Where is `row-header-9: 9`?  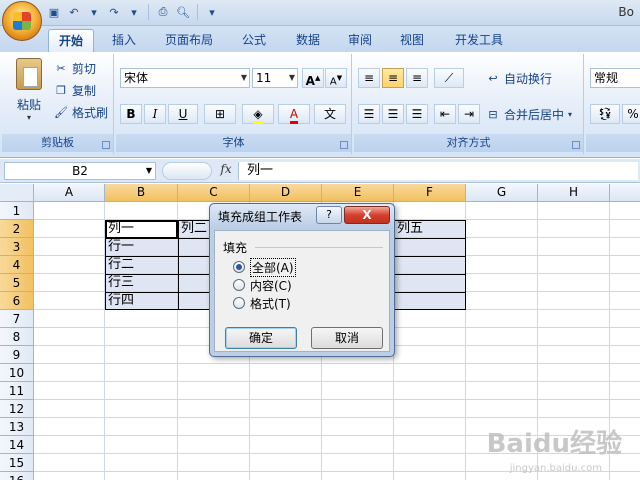 row-header-9: 9 is located at coordinates (17, 355).